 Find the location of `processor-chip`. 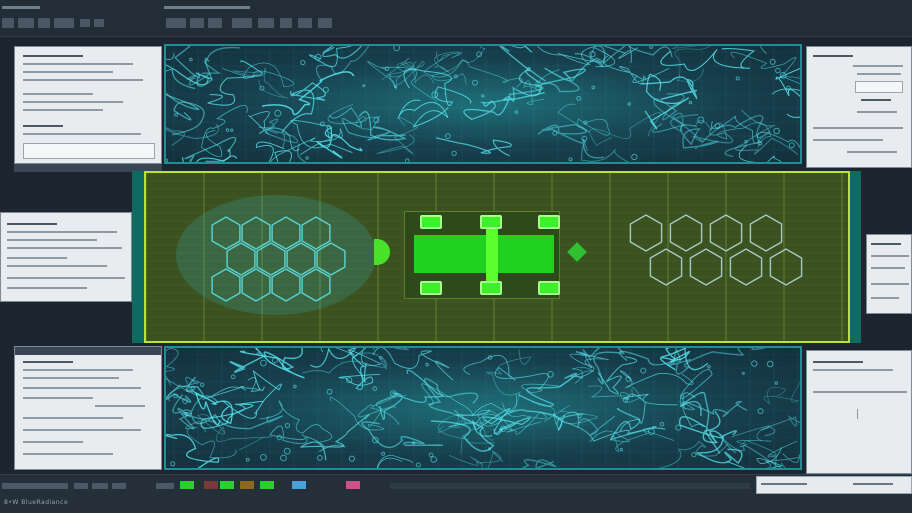

processor-chip is located at coordinates (484, 254).